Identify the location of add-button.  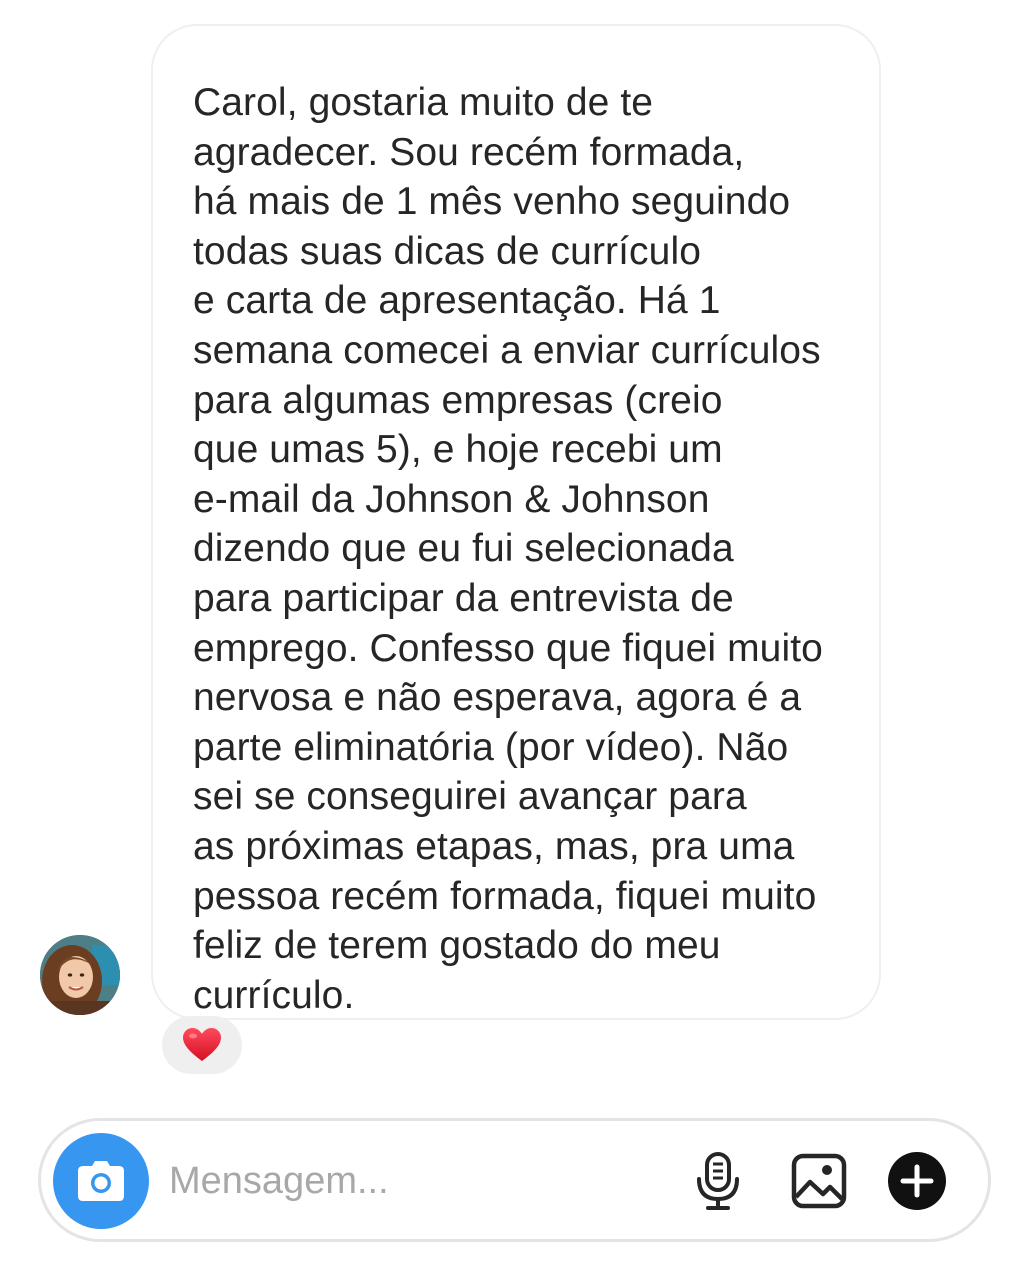
(917, 1181).